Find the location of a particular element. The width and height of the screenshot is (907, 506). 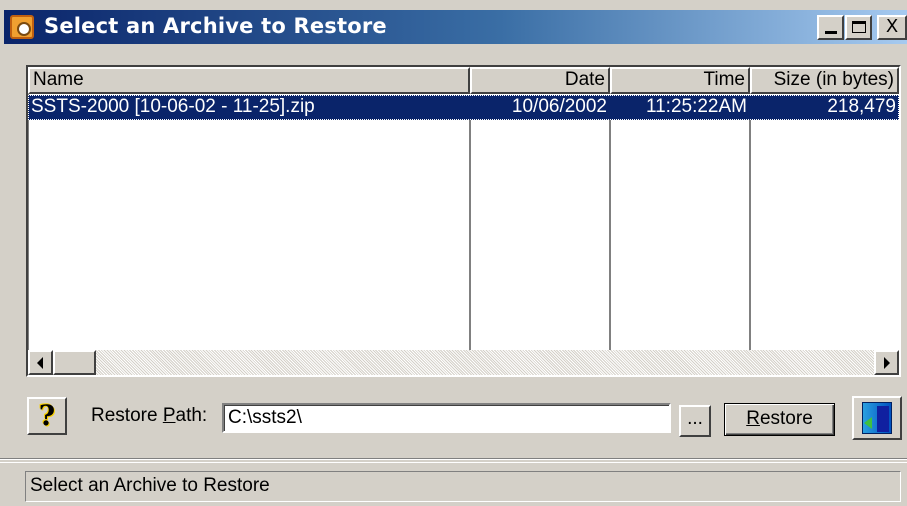

list-header: Name Date Time Size (in bytes) is located at coordinates (463, 81).